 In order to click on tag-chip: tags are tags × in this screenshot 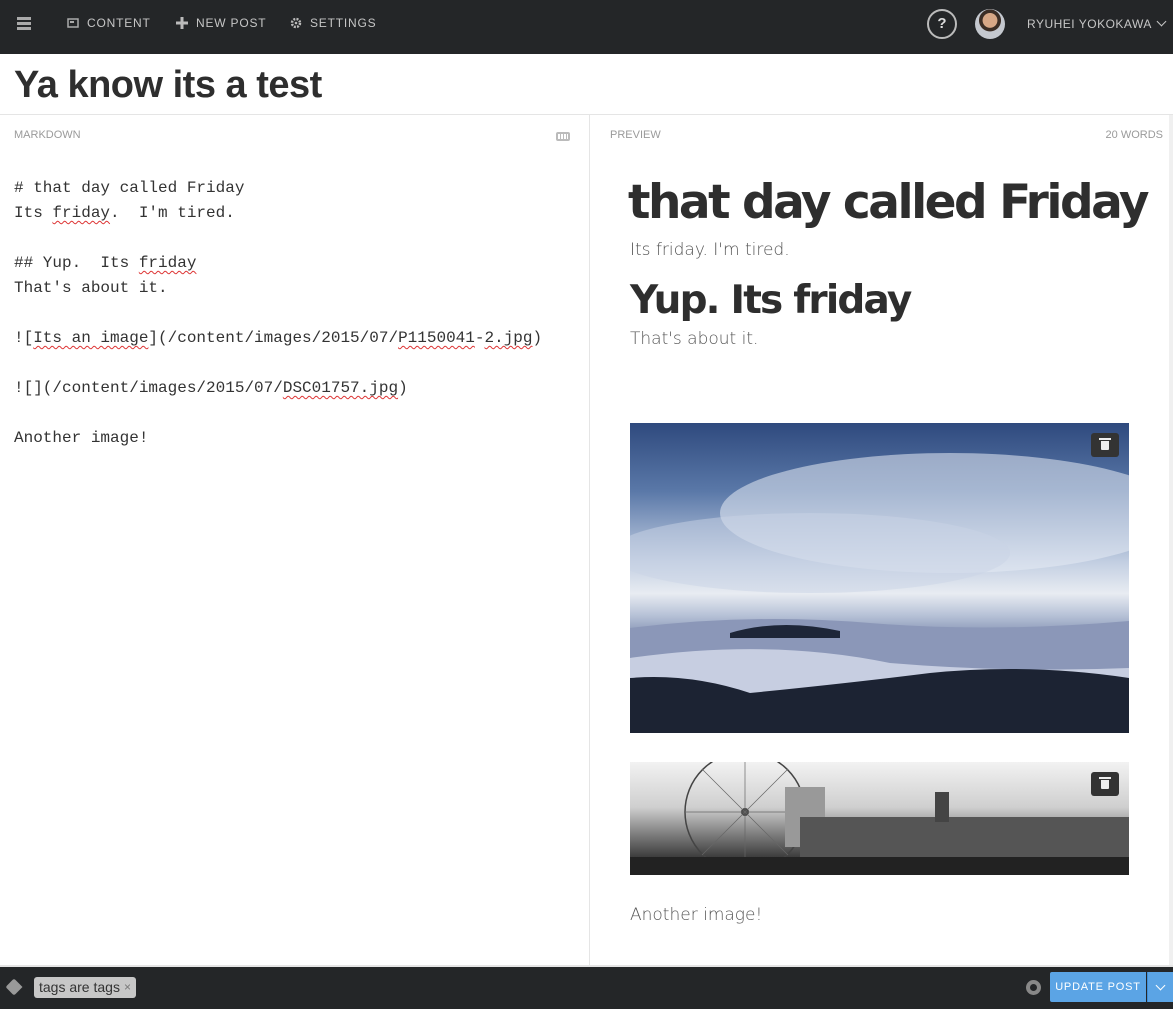, I will do `click(85, 987)`.